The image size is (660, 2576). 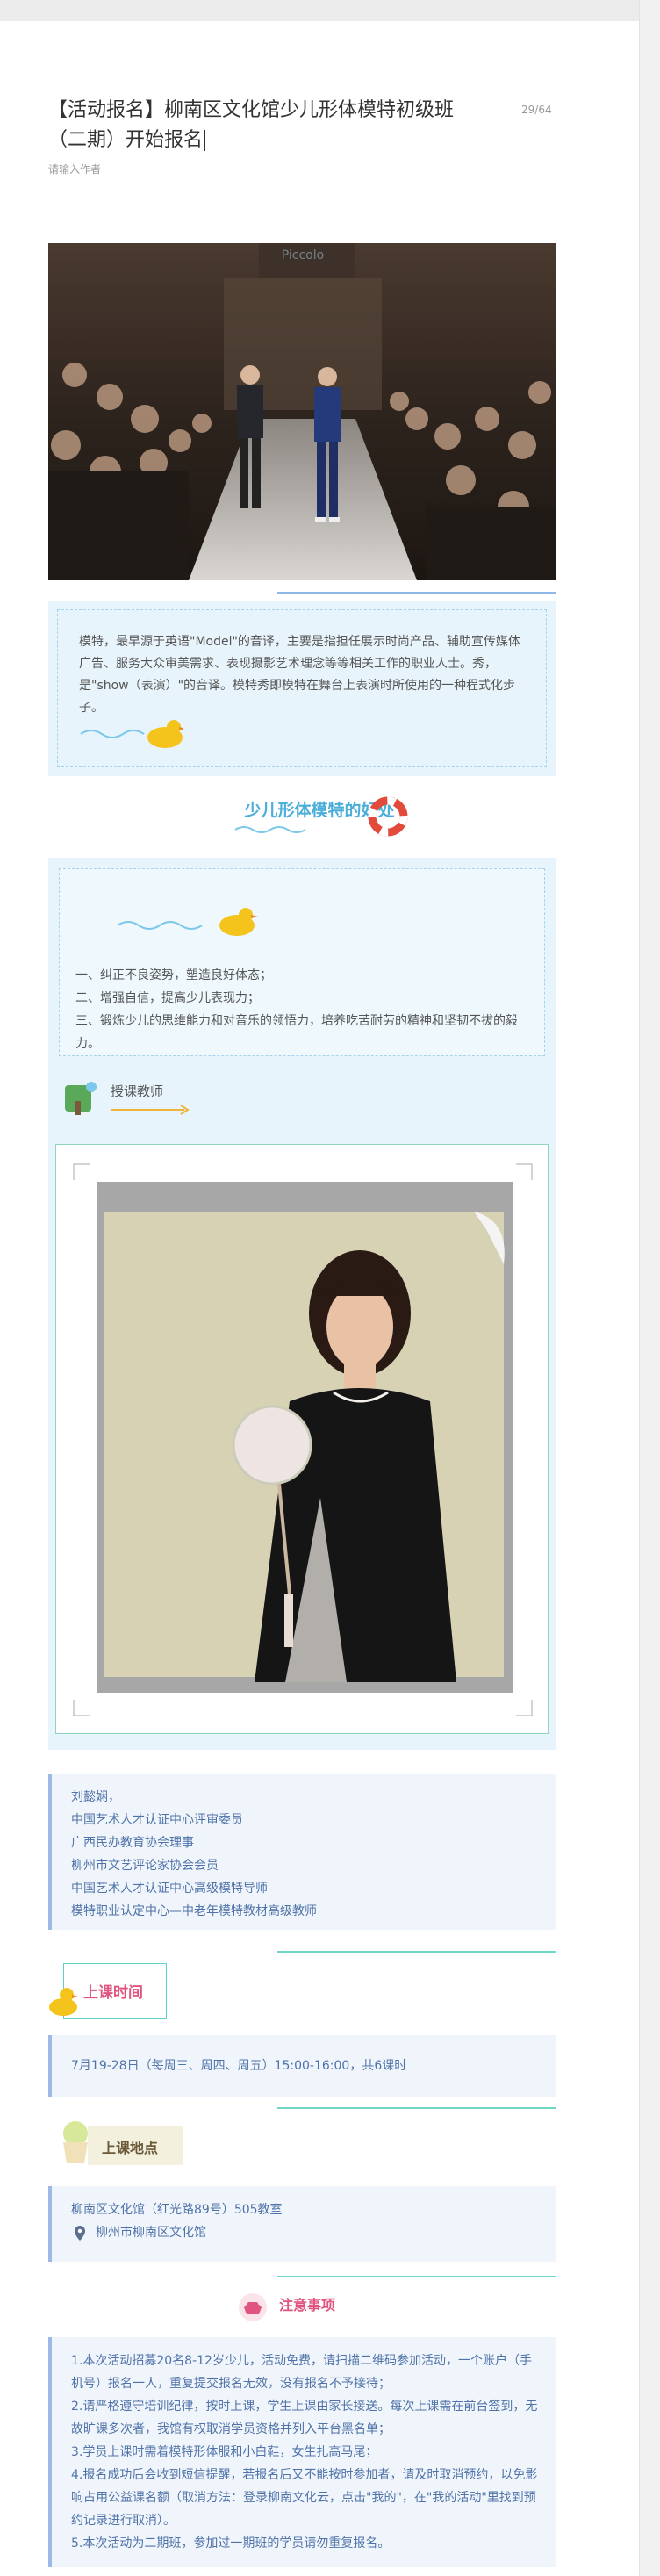 What do you see at coordinates (536, 110) in the screenshot?
I see `title-char-counter: 29/64` at bounding box center [536, 110].